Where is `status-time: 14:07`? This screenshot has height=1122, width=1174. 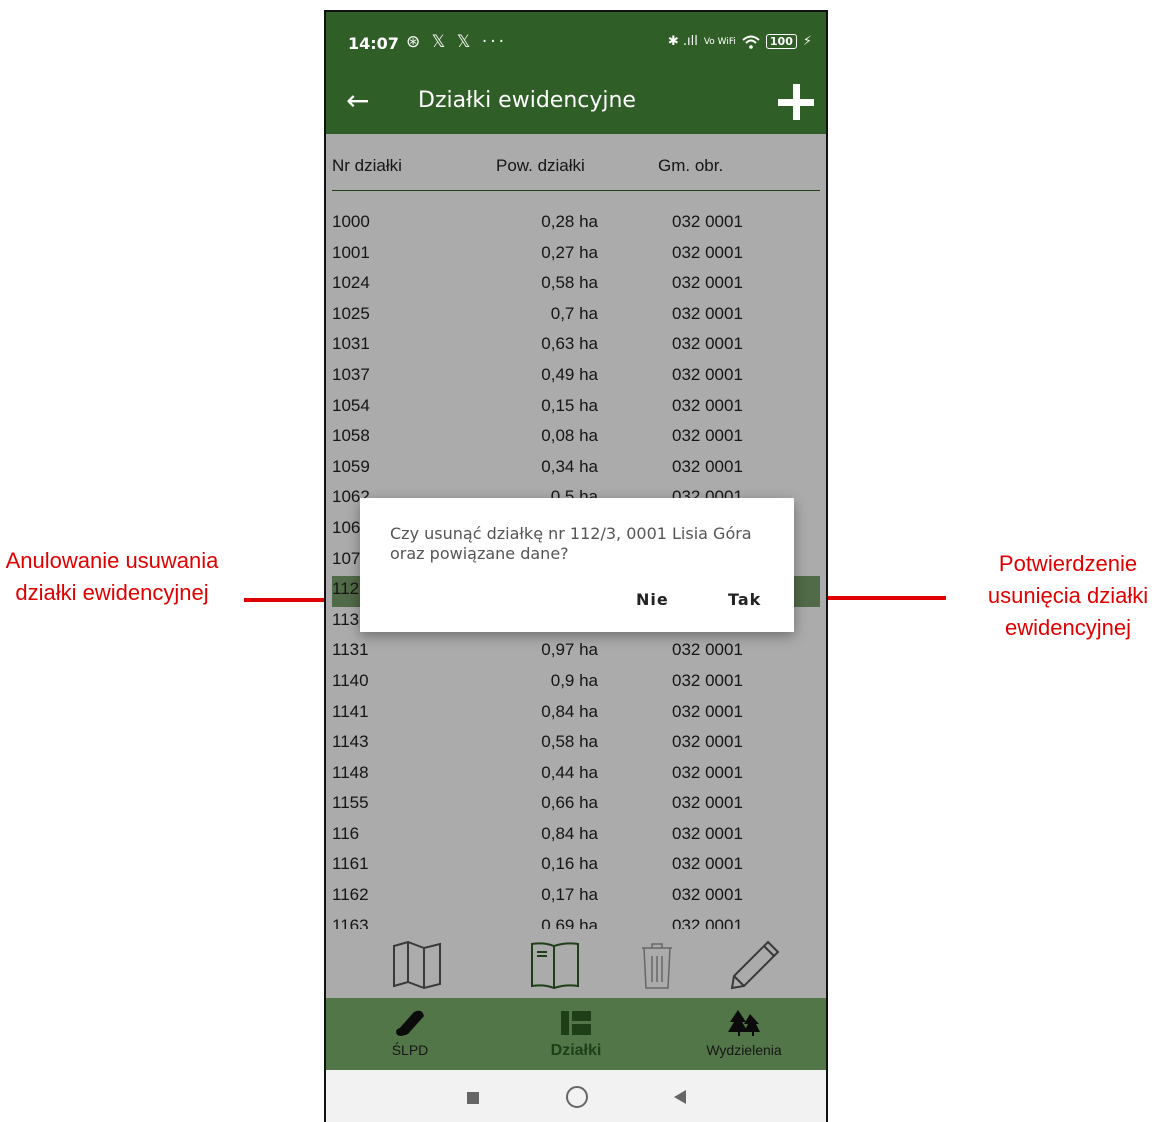
status-time: 14:07 is located at coordinates (373, 43).